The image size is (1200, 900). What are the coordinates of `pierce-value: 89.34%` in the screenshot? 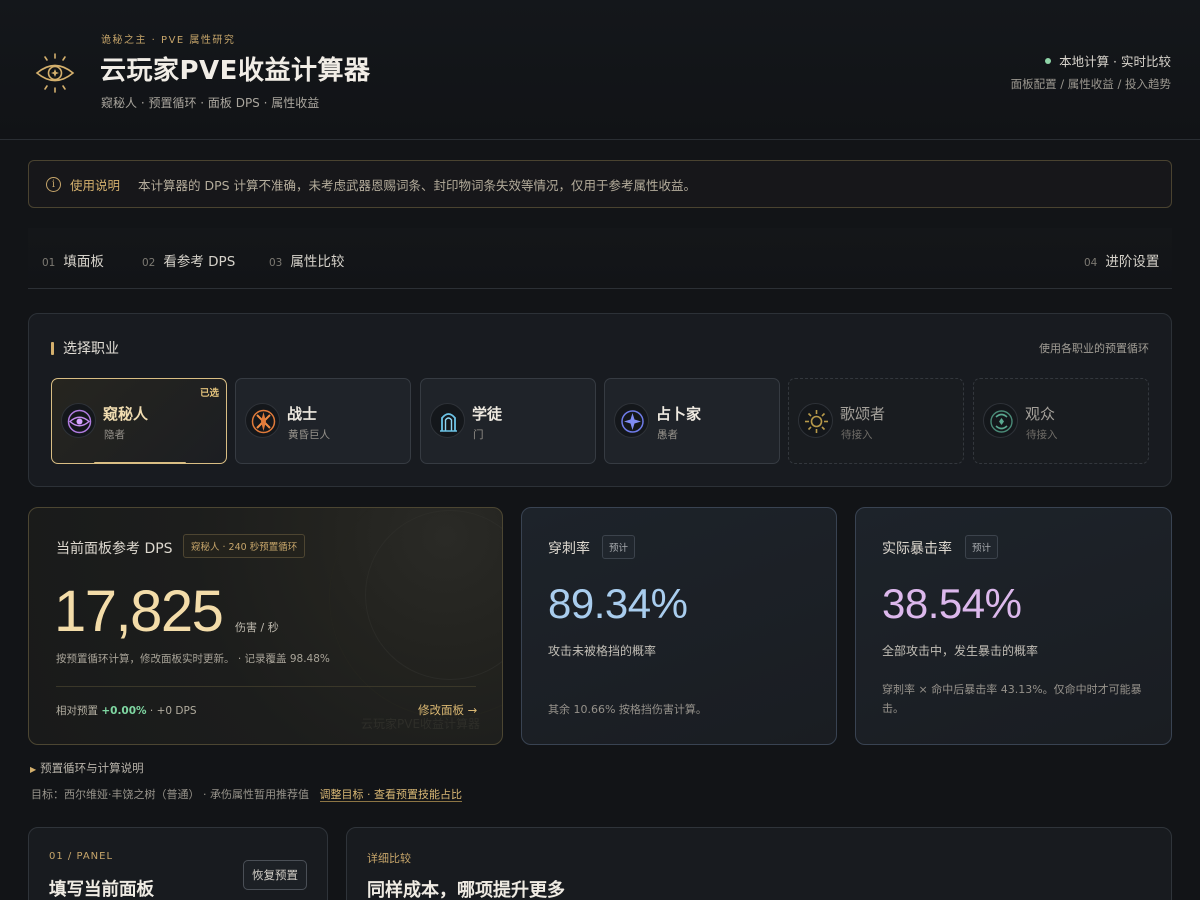 It's located at (618, 603).